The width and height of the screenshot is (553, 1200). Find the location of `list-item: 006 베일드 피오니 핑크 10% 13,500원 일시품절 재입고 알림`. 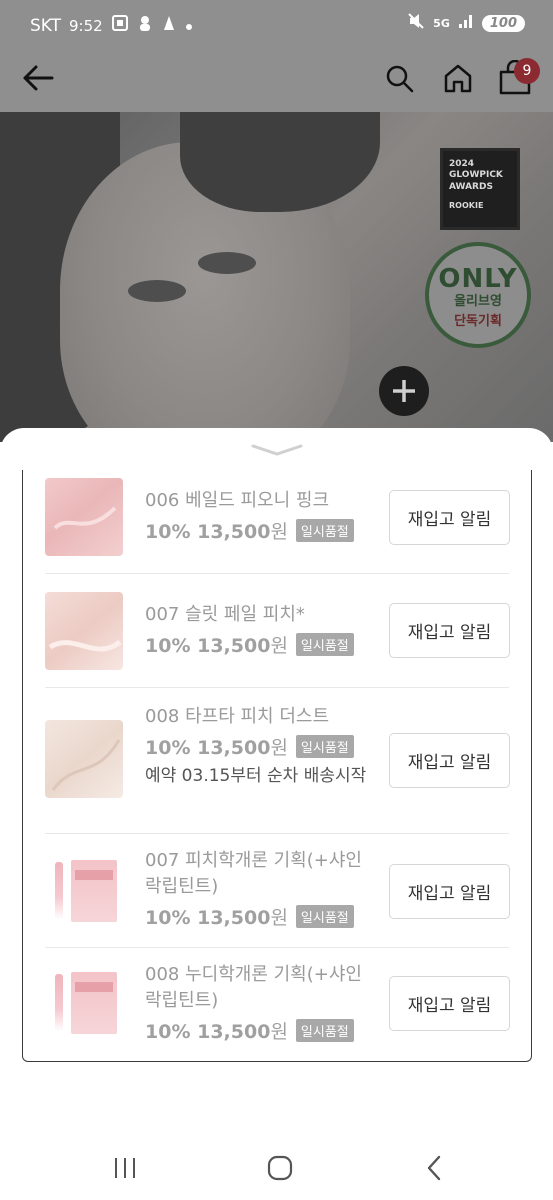

list-item: 006 베일드 피오니 핑크 10% 13,500원 일시품절 재입고 알림 is located at coordinates (277, 522).